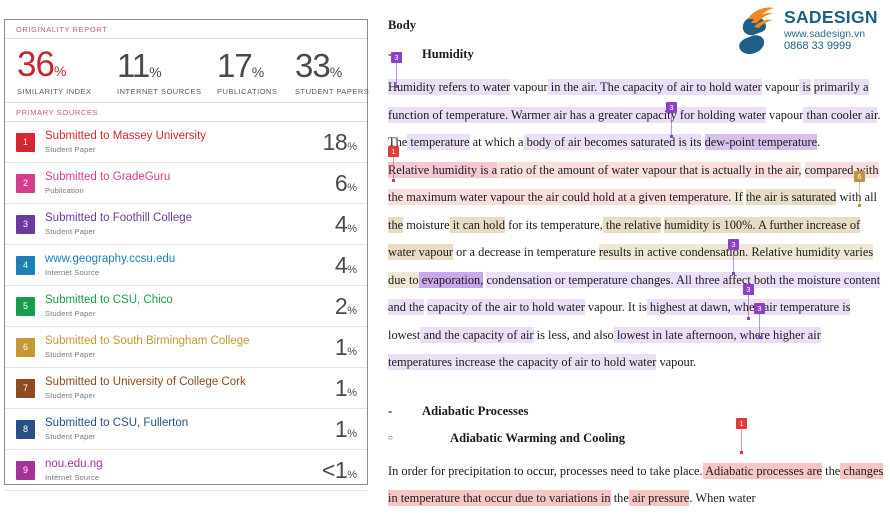  What do you see at coordinates (178, 218) in the screenshot?
I see `source-title: Submitted to Foothill College` at bounding box center [178, 218].